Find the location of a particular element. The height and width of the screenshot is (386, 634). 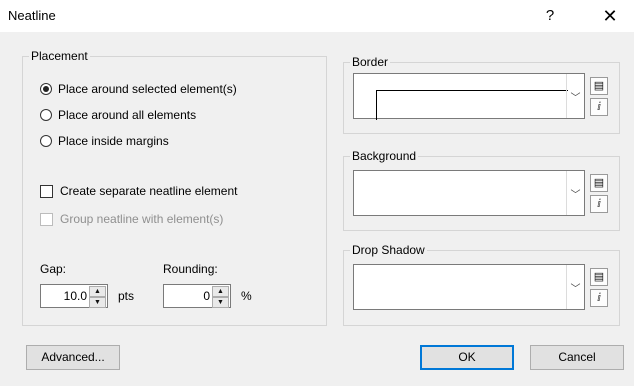

checkbox-group-neatline: Group neatline with element(s) is located at coordinates (175, 220).